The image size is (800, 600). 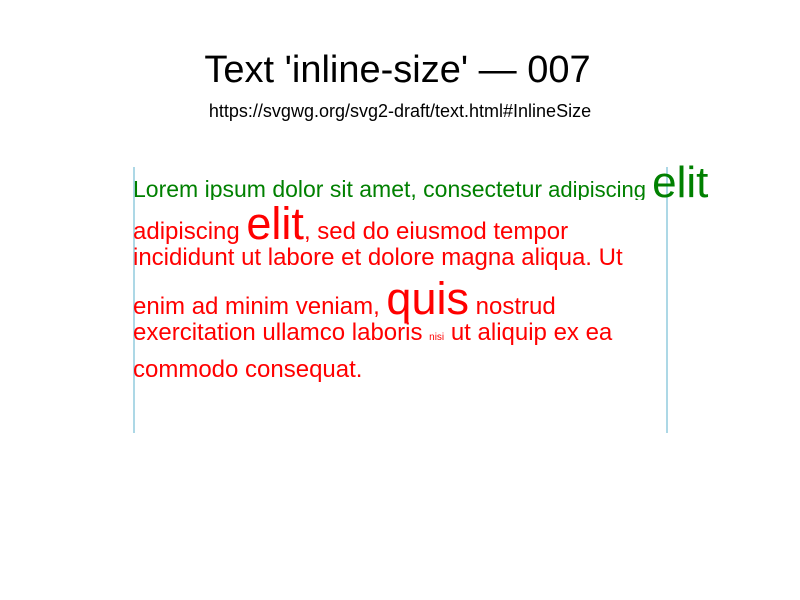 I want to click on test-line-3-large-word: quis, so click(x=427, y=298).